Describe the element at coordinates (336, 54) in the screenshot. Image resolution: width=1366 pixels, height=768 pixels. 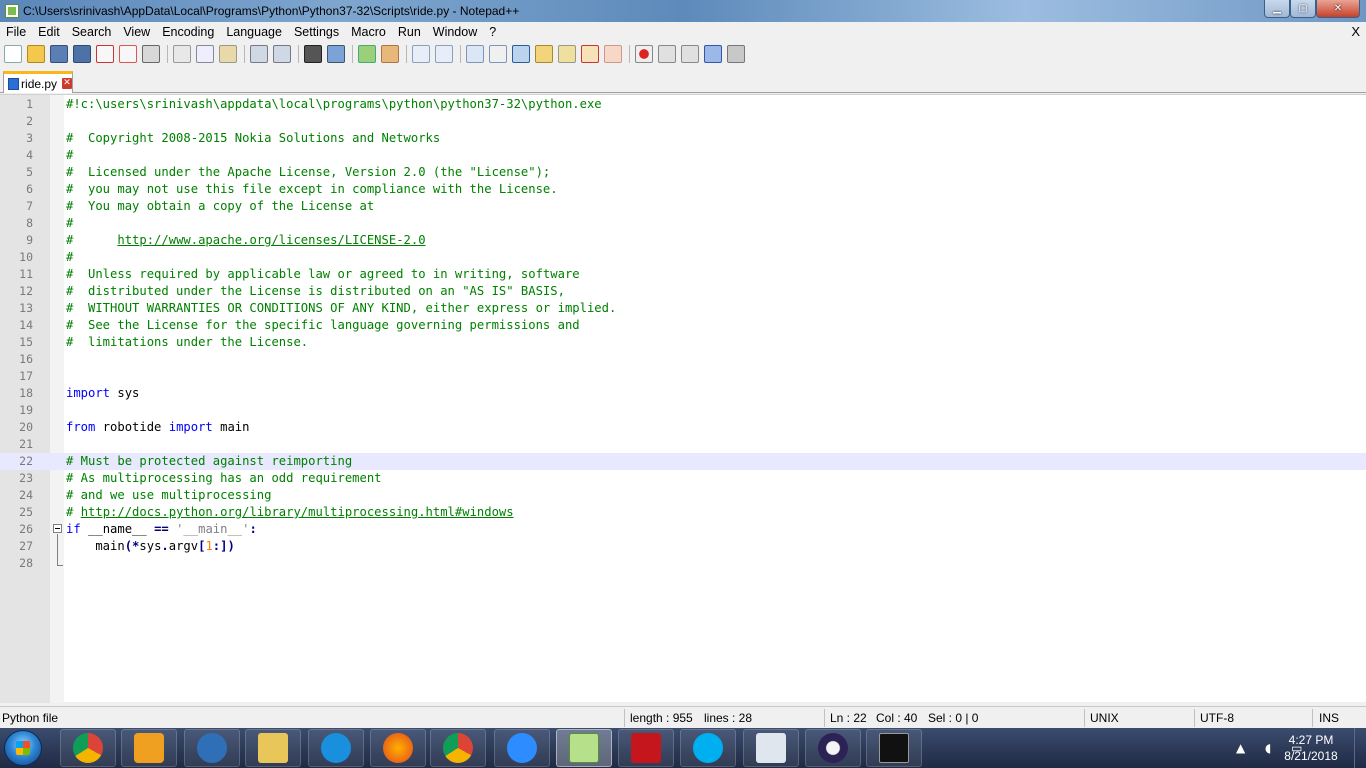
I see `replace-icon` at that location.